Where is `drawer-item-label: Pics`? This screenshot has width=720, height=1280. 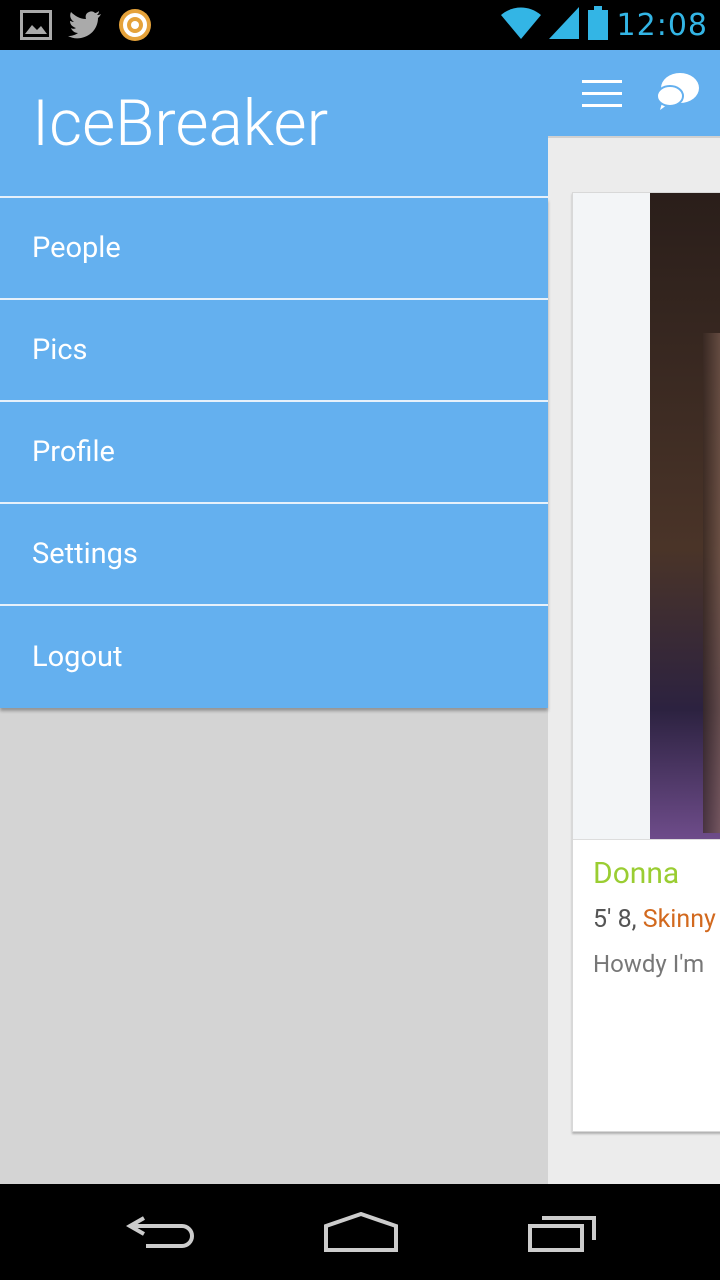 drawer-item-label: Pics is located at coordinates (60, 350).